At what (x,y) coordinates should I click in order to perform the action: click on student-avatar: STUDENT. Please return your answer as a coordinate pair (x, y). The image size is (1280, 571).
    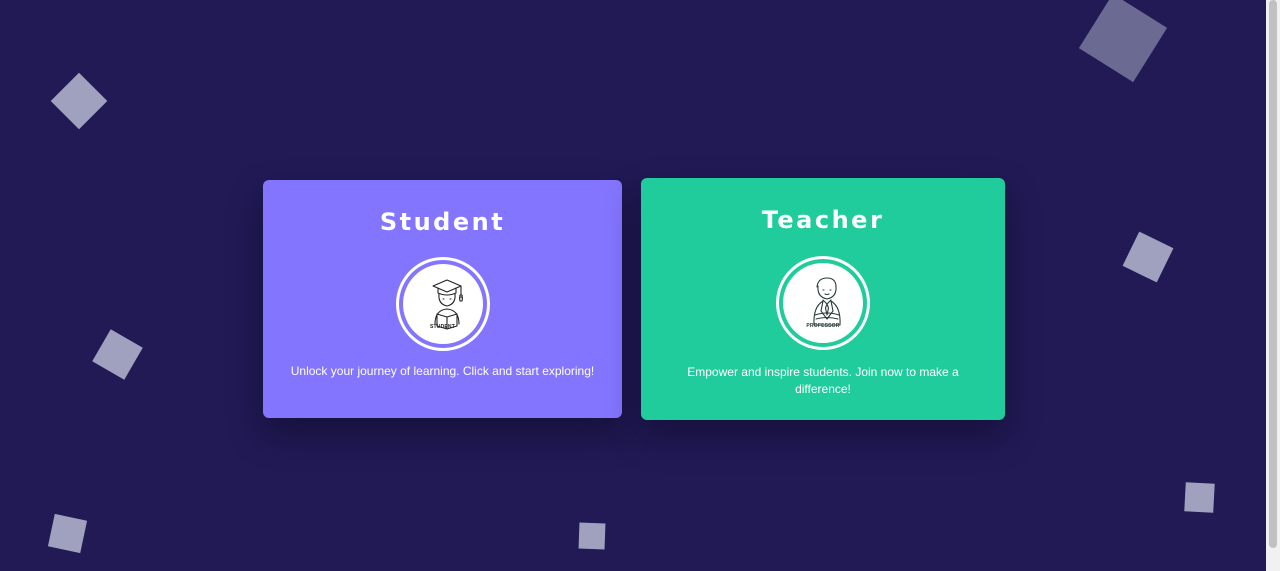
    Looking at the image, I should click on (442, 304).